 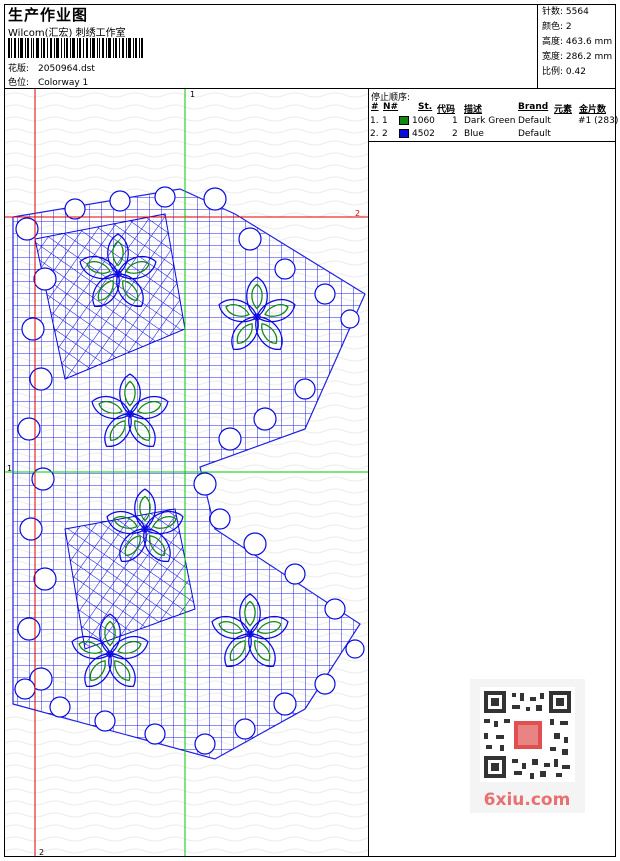 I want to click on panel-divider, so click(x=368, y=472).